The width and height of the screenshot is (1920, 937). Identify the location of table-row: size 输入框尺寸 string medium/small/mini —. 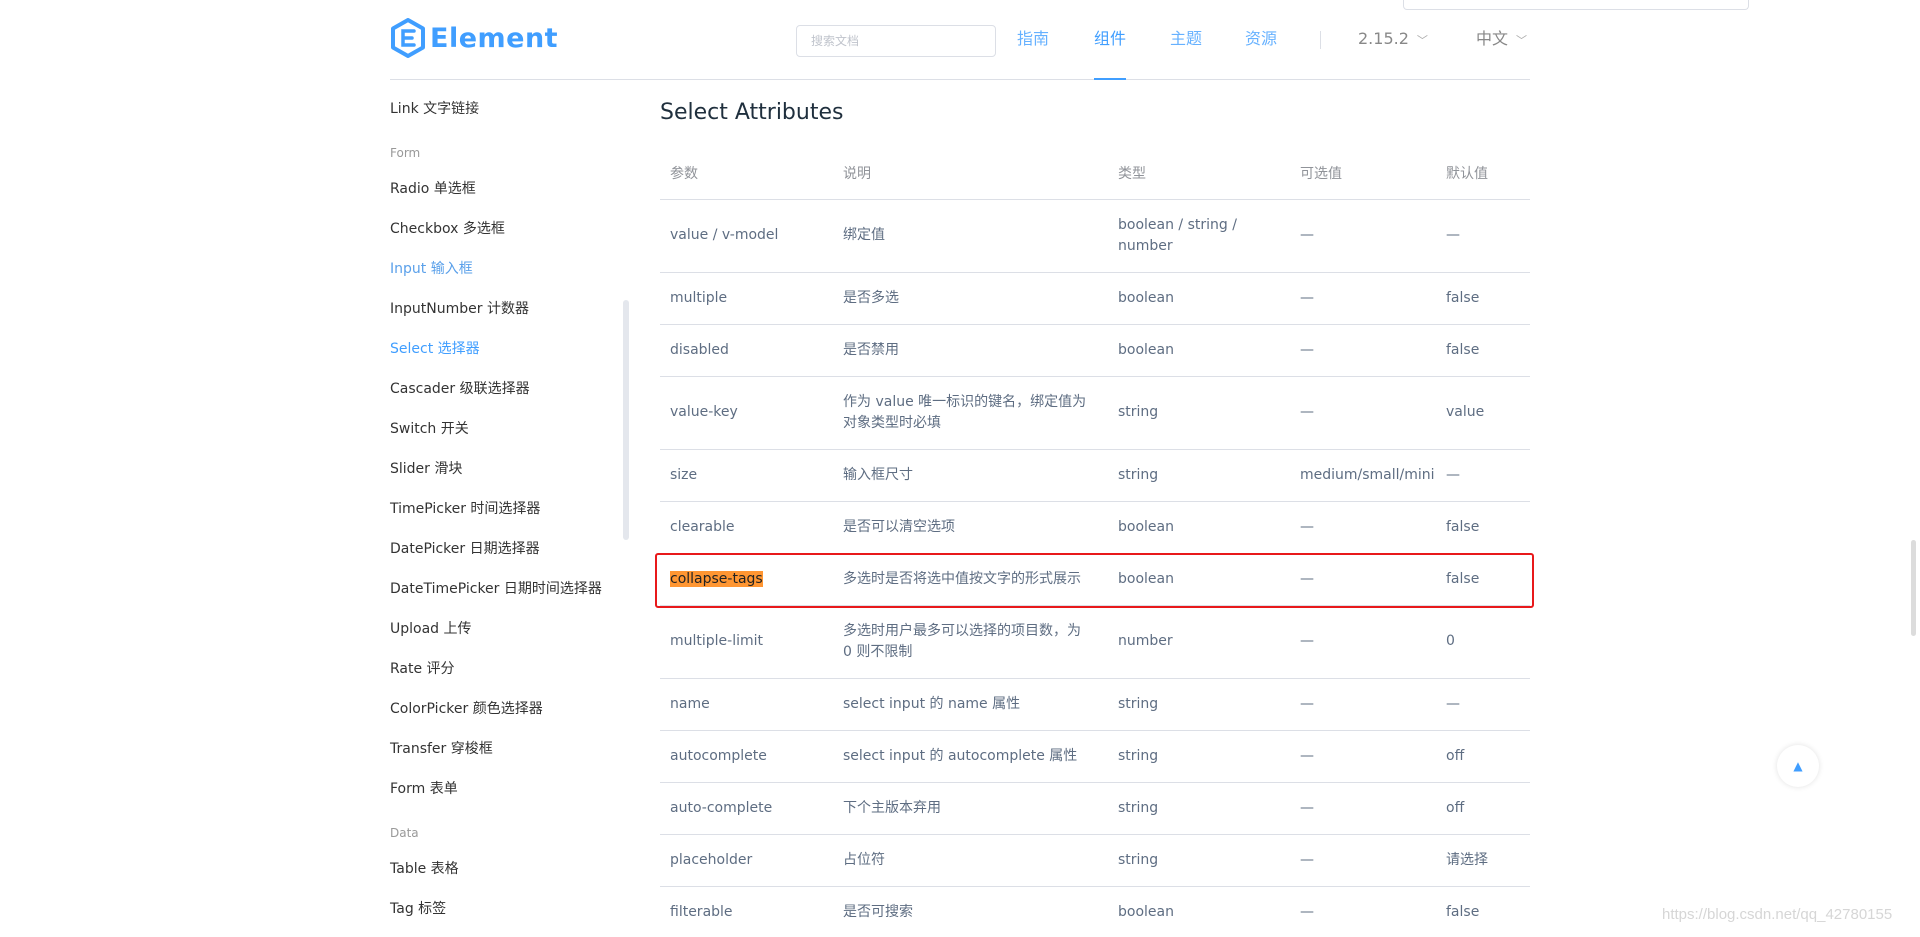
(1095, 475).